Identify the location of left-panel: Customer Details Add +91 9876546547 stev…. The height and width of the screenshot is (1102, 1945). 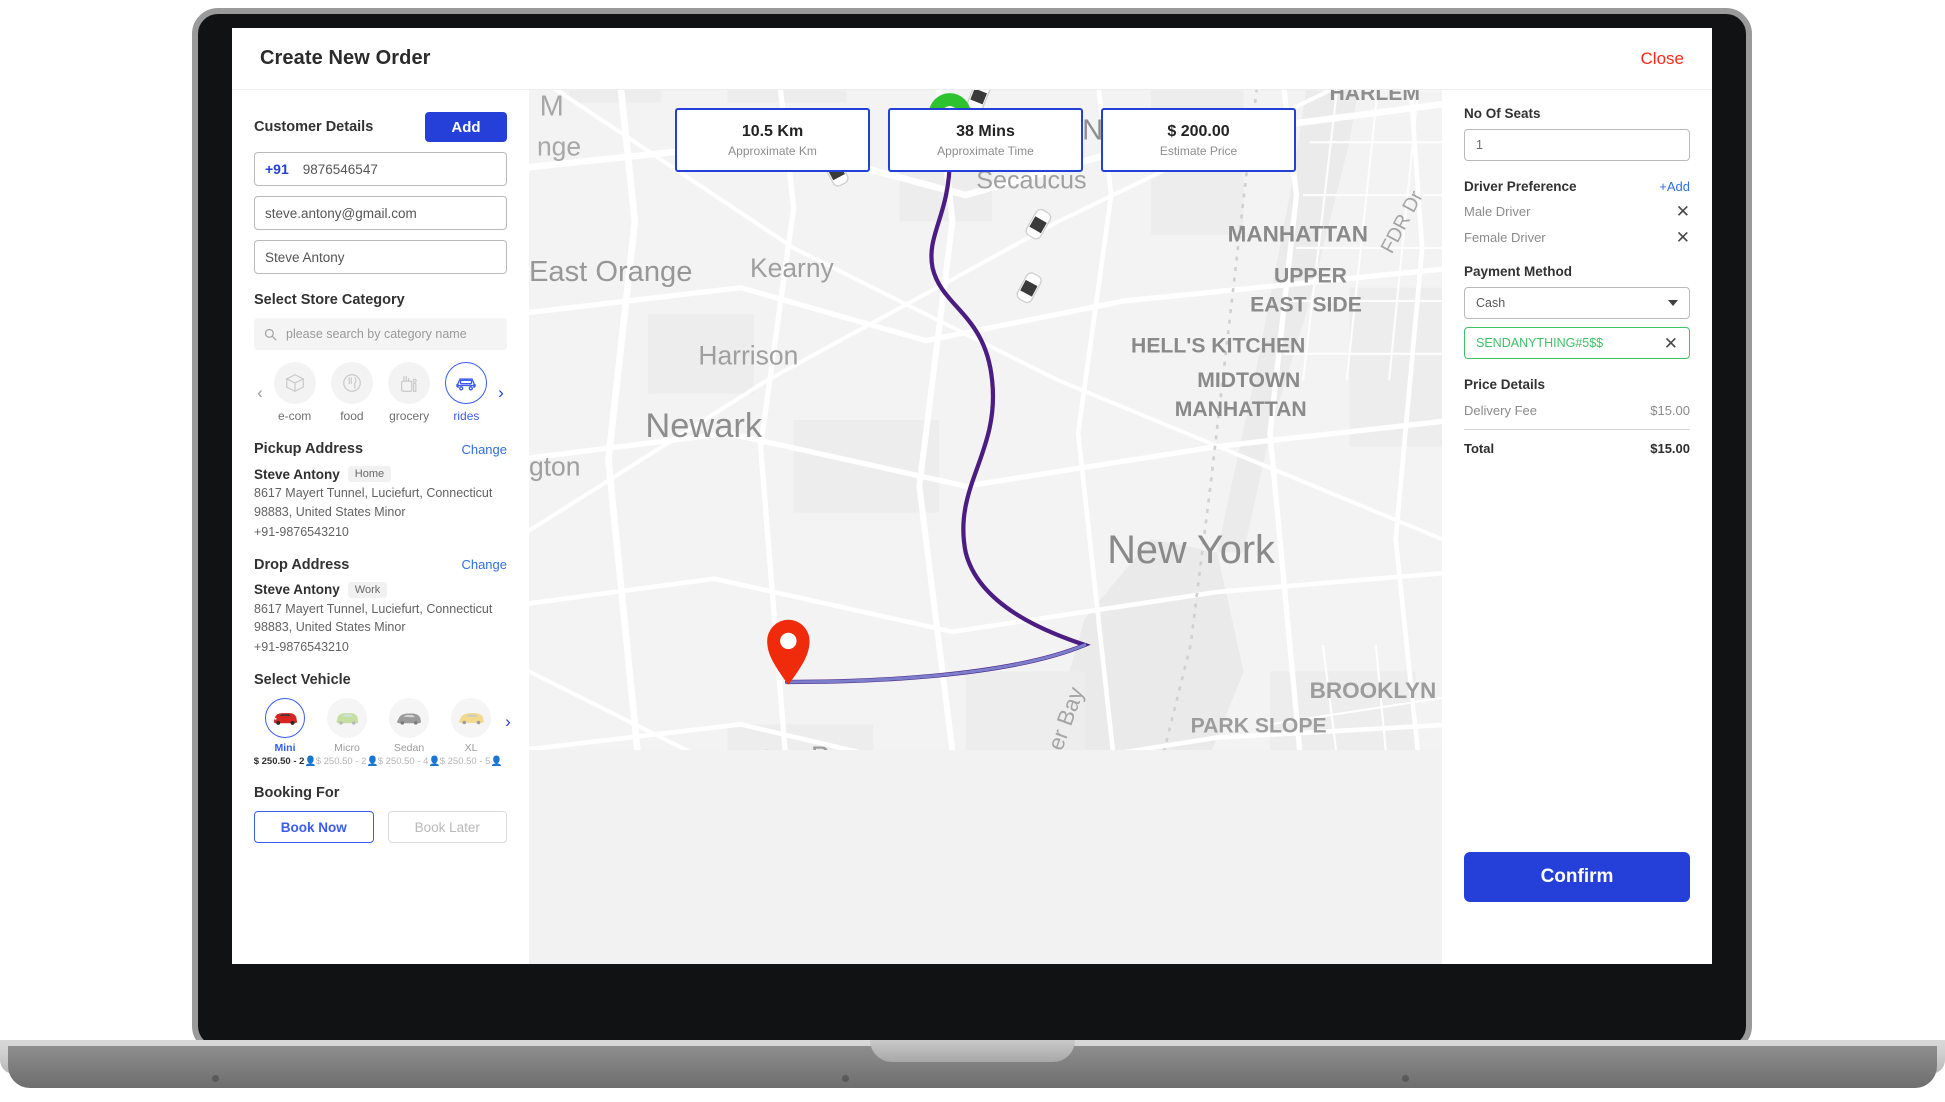
(380, 527).